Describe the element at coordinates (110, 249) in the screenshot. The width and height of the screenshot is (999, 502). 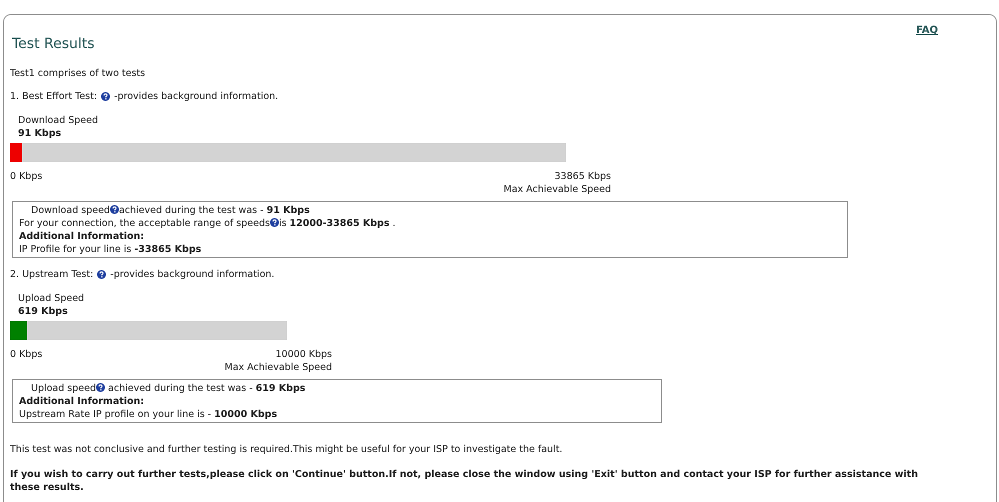
I see `info-text: IP Profile for your line is -33865 Kbps` at that location.